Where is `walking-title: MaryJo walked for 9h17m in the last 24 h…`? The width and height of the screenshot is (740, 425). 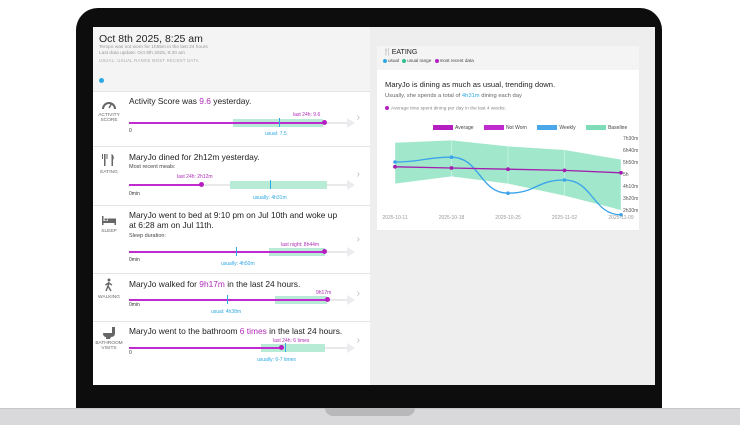 walking-title: MaryJo walked for 9h17m in the last 24 h… is located at coordinates (215, 284).